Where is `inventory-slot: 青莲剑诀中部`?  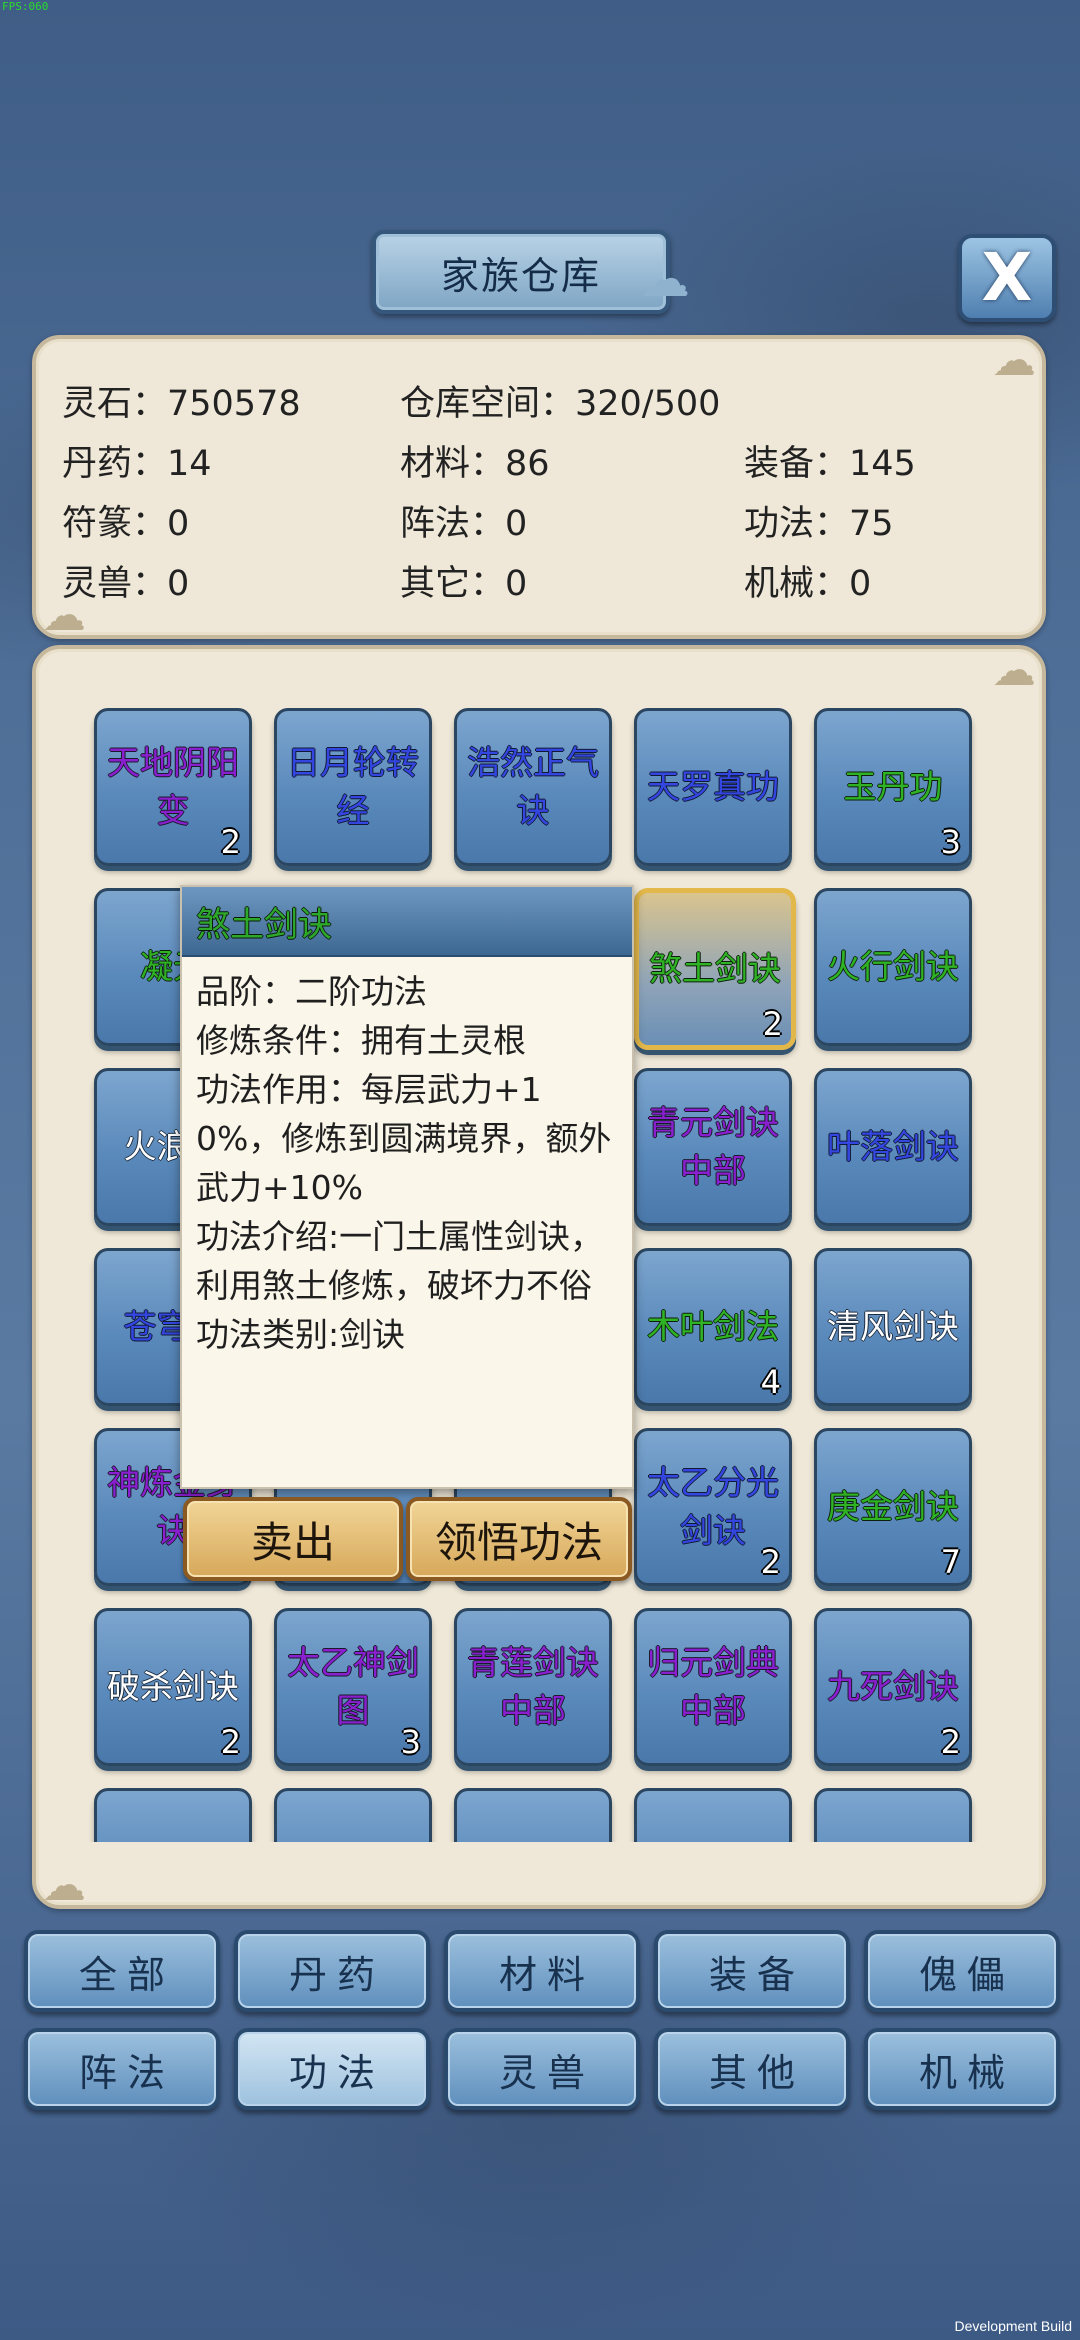 inventory-slot: 青莲剑诀中部 is located at coordinates (533, 1687).